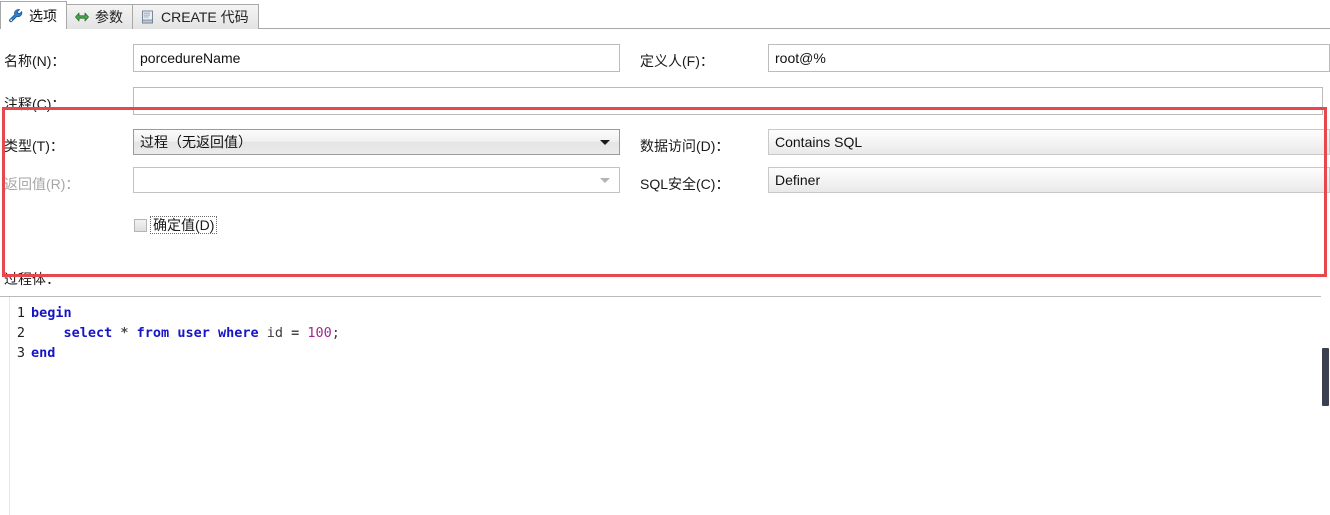 The width and height of the screenshot is (1330, 515). What do you see at coordinates (20, 353) in the screenshot?
I see `line-number: 3` at bounding box center [20, 353].